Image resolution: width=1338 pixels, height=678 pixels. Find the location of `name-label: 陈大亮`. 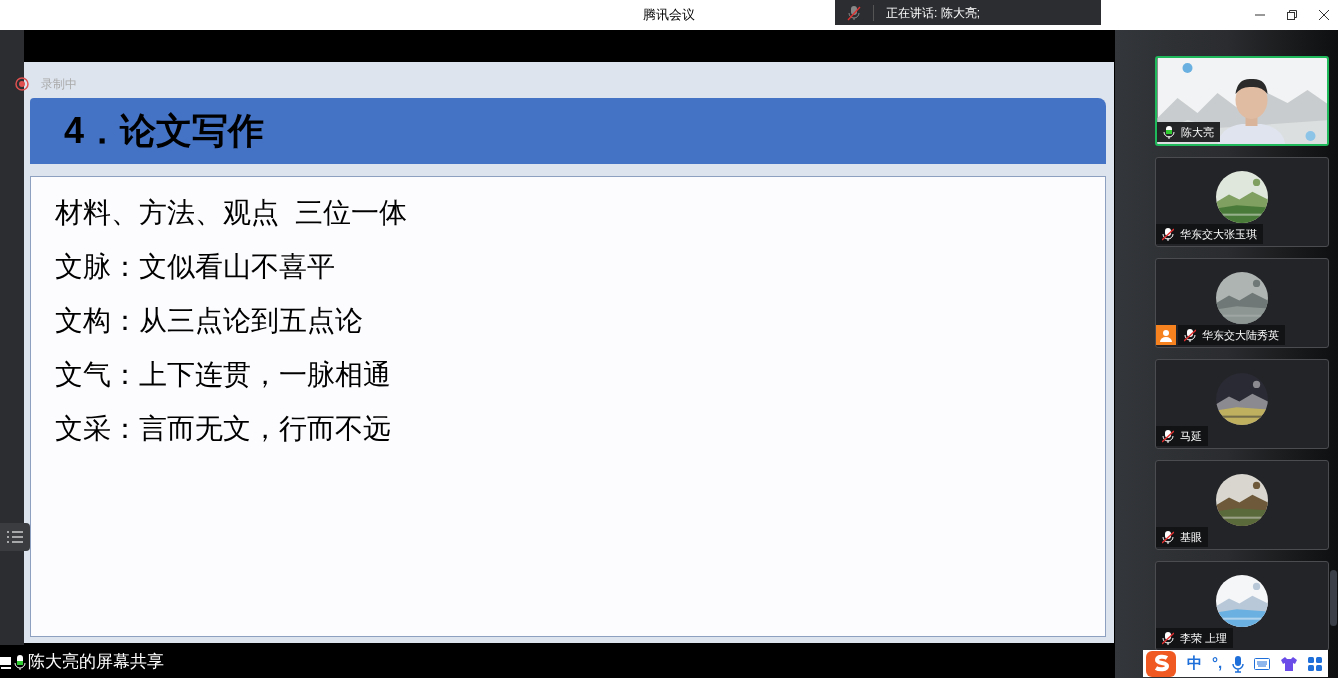

name-label: 陈大亮 is located at coordinates (1188, 132).